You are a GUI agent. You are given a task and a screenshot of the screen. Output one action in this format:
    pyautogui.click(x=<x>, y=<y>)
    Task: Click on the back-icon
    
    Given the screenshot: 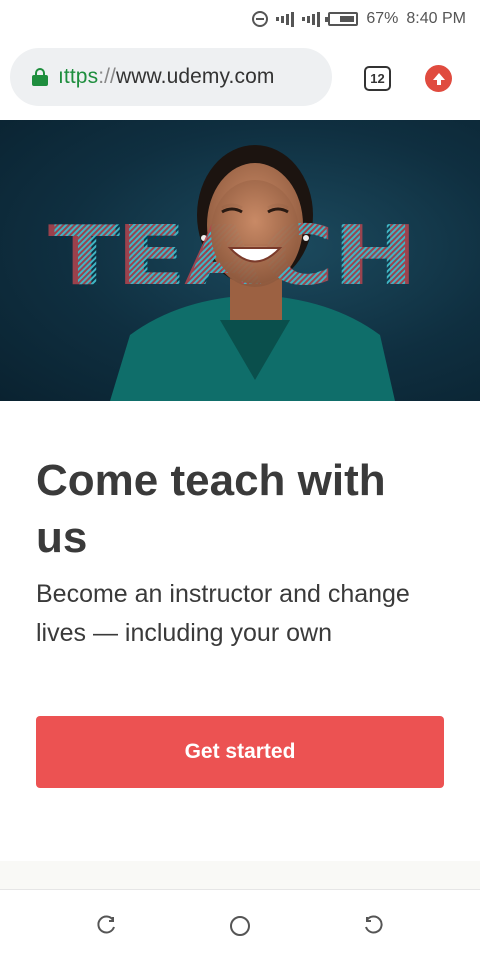 What is the action you would take?
    pyautogui.click(x=107, y=926)
    